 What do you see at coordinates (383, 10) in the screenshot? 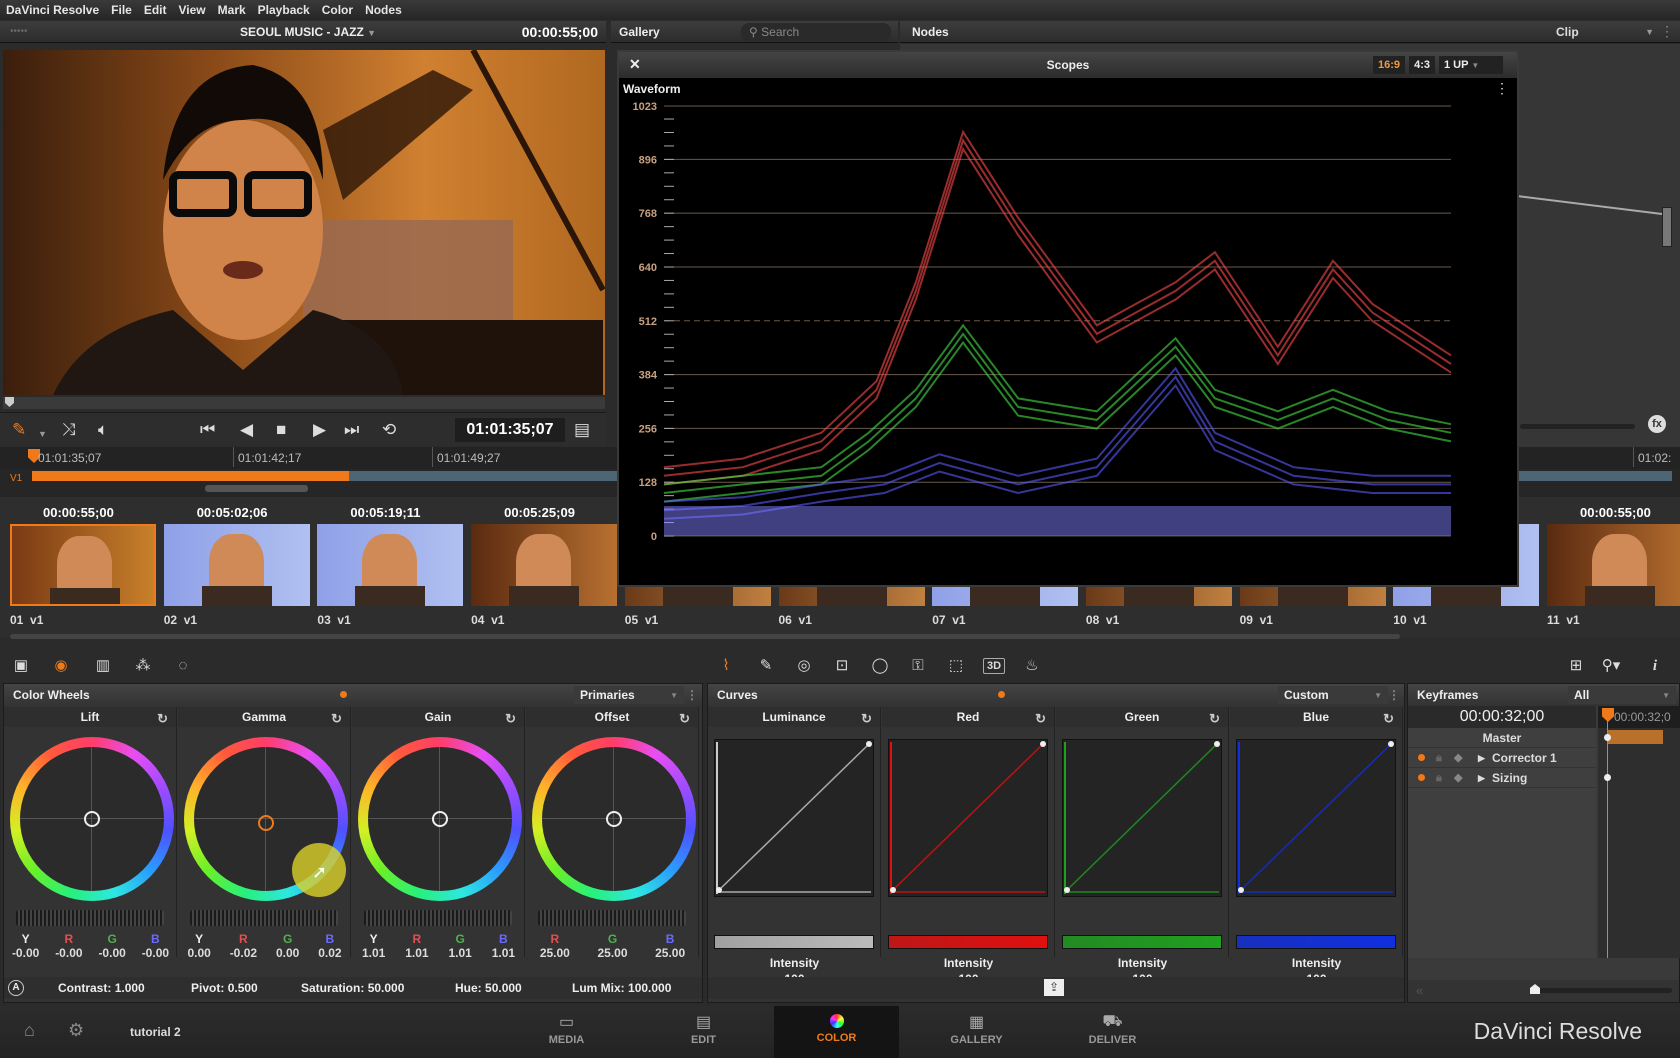
I see `menu-nodes: Nodes` at bounding box center [383, 10].